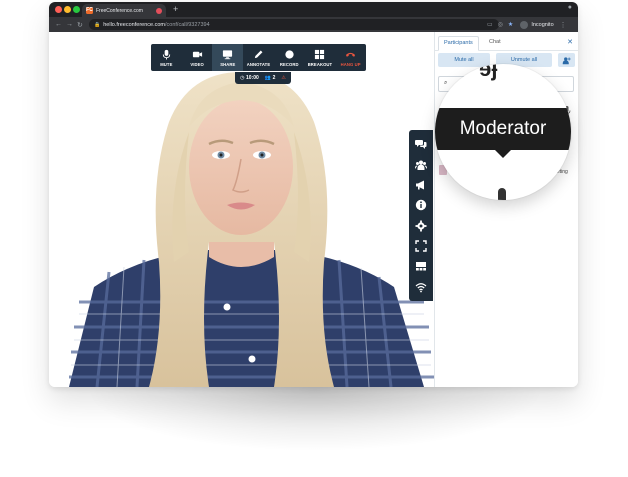 The height and width of the screenshot is (477, 628). I want to click on new-tab-button: +, so click(175, 9).